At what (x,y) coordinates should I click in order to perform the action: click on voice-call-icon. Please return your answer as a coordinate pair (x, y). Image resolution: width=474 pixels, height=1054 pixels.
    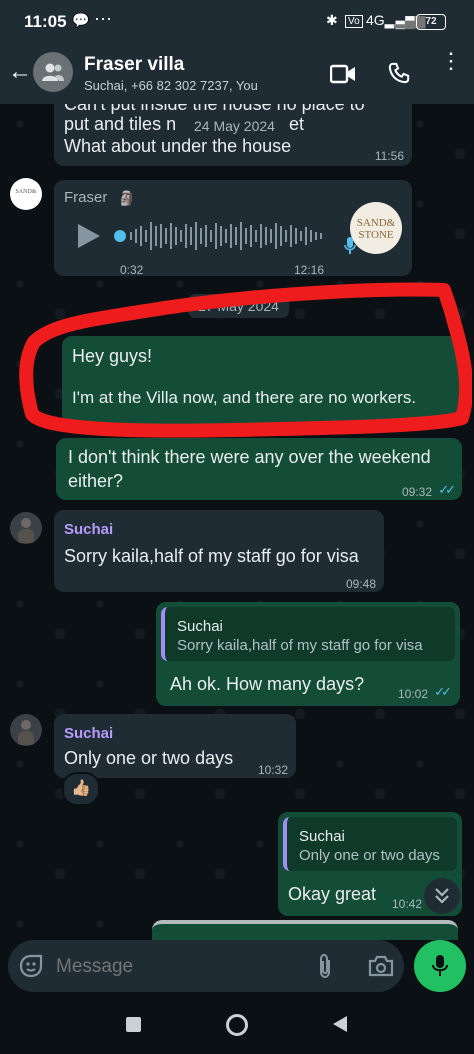
    Looking at the image, I should click on (399, 73).